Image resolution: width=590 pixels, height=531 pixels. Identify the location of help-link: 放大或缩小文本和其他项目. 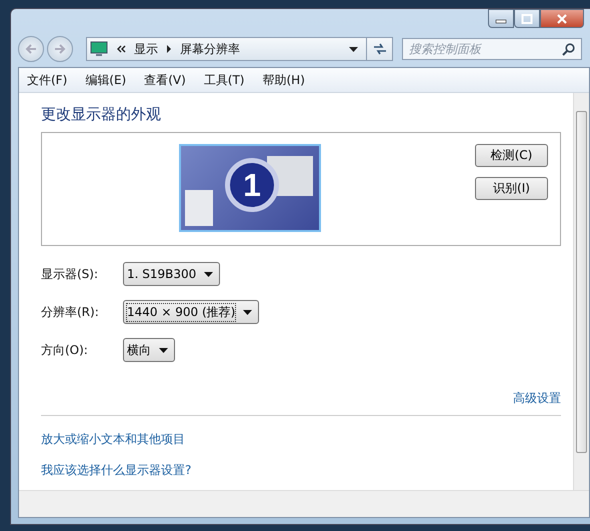
(113, 439).